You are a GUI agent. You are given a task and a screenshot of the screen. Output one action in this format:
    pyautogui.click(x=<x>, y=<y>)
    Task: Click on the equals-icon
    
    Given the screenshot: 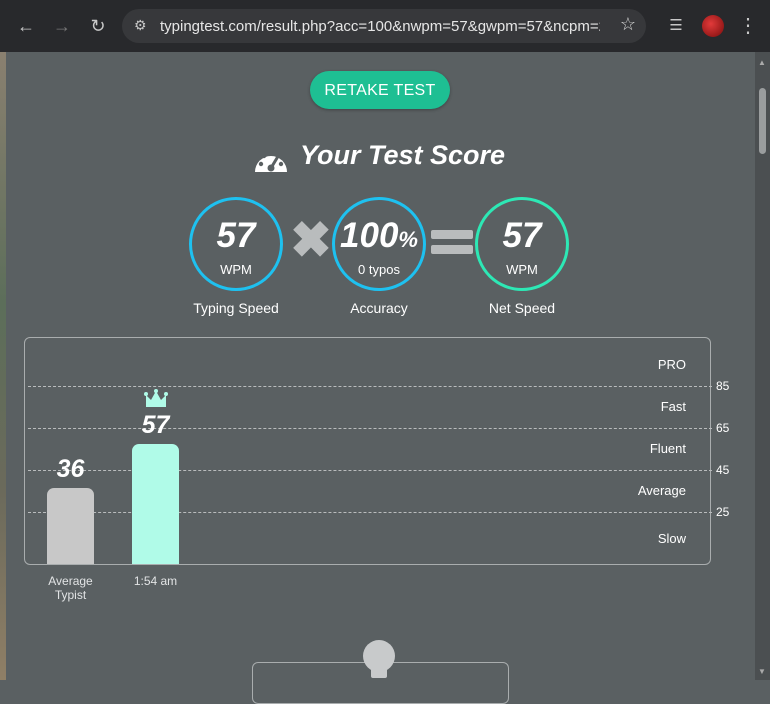 What is the action you would take?
    pyautogui.click(x=452, y=242)
    